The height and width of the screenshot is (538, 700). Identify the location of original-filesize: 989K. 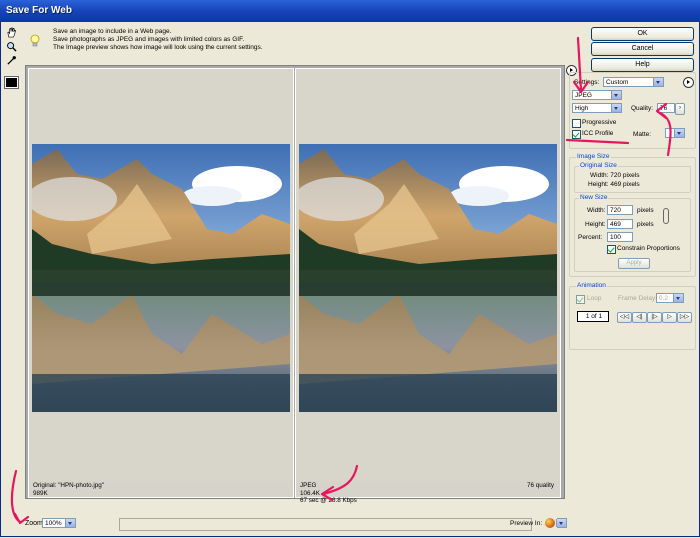
(40, 493).